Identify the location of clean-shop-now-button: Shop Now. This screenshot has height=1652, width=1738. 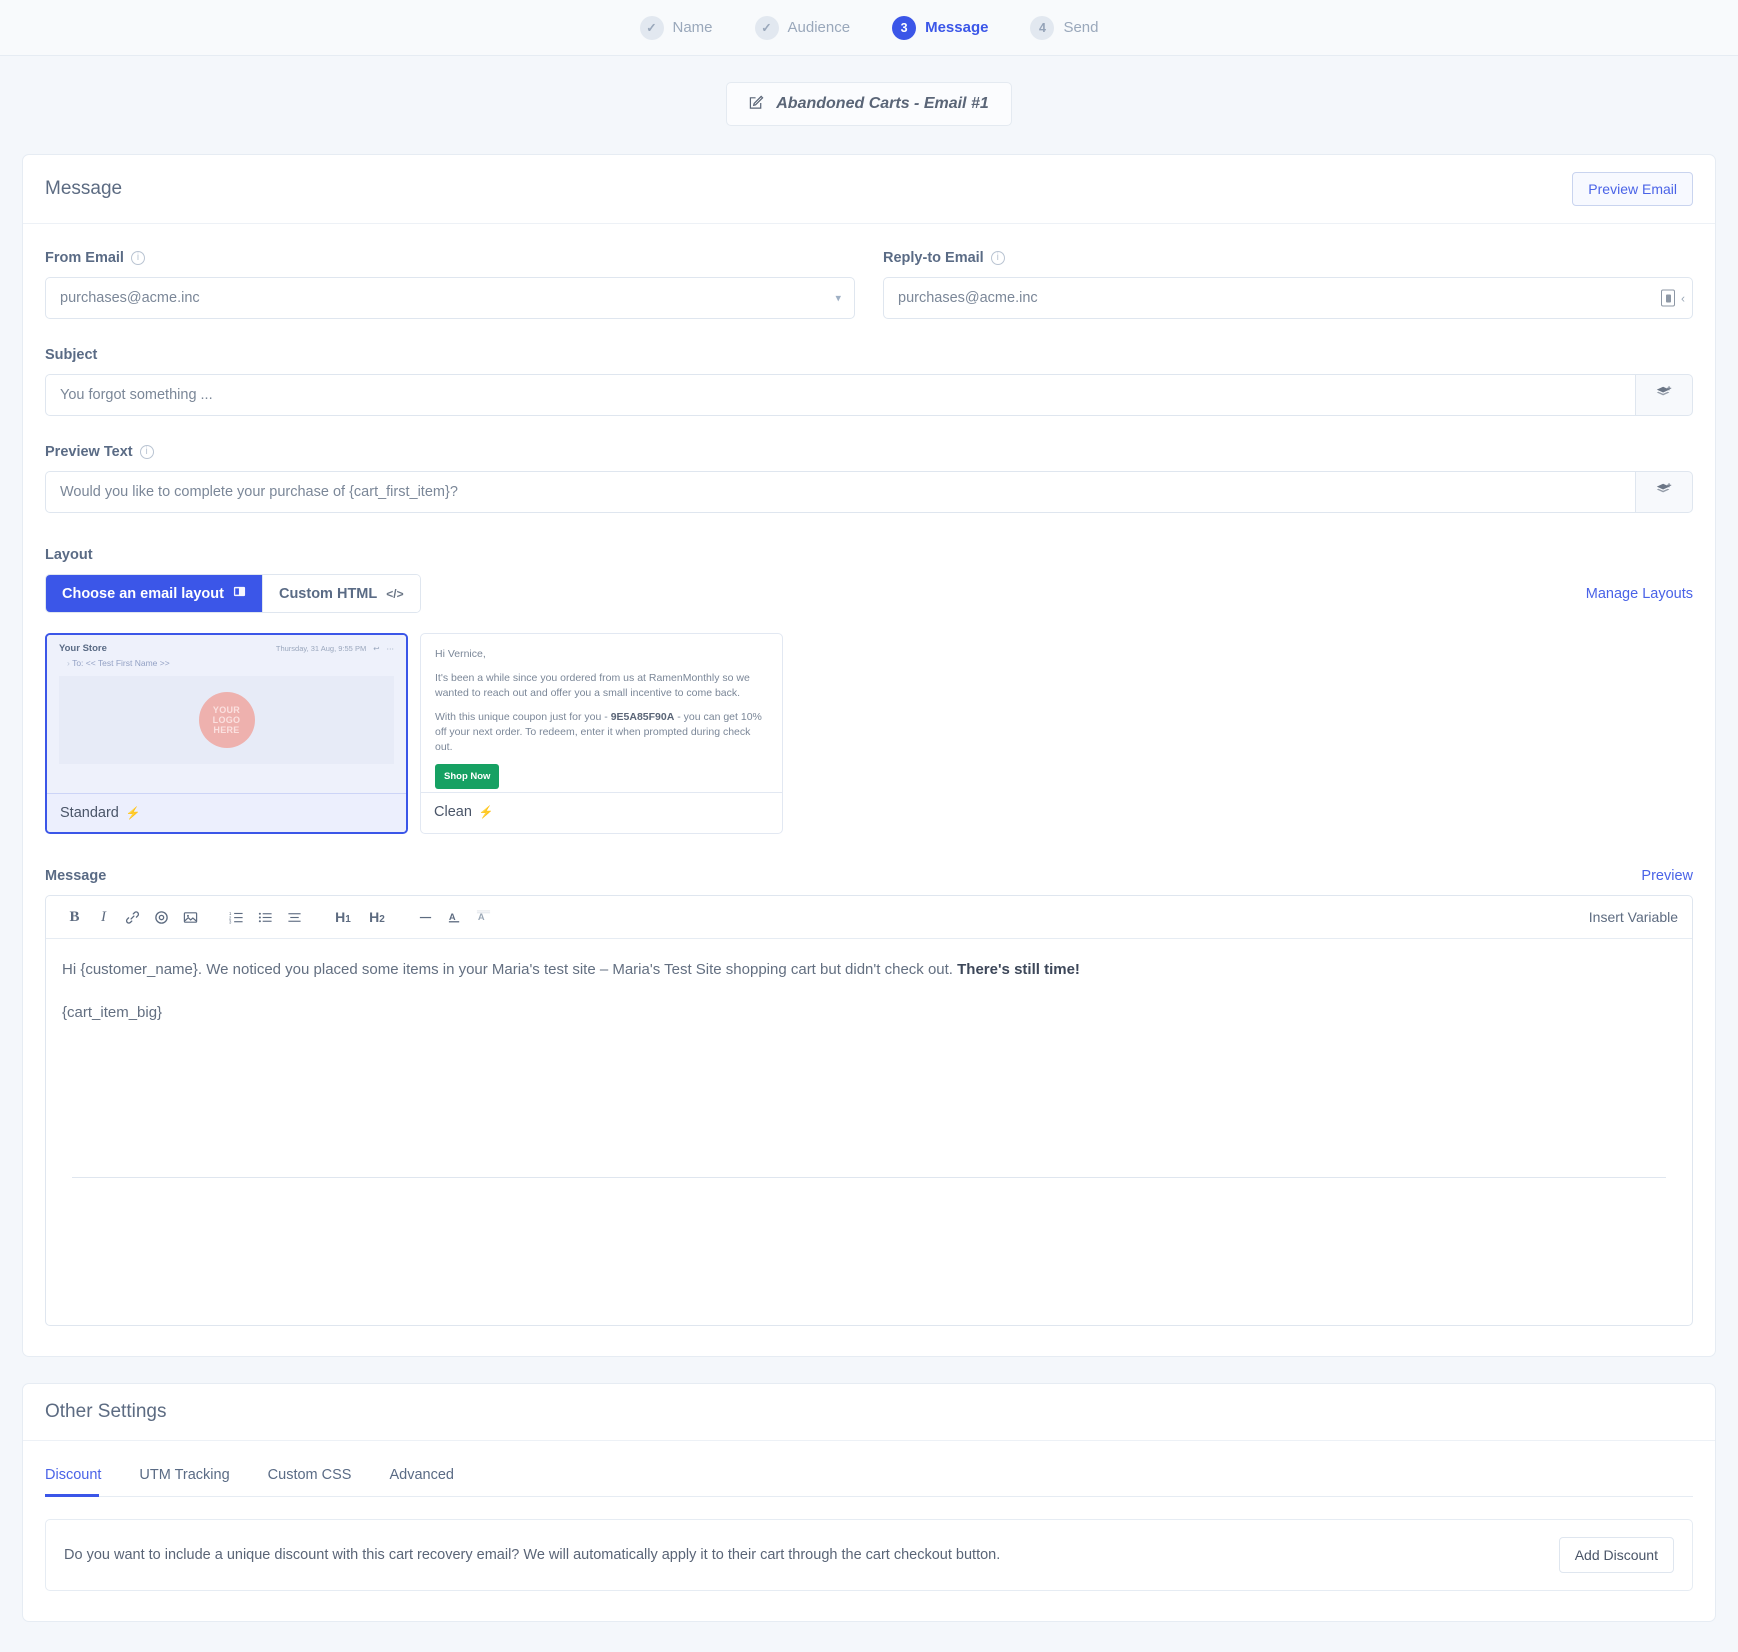
(467, 776).